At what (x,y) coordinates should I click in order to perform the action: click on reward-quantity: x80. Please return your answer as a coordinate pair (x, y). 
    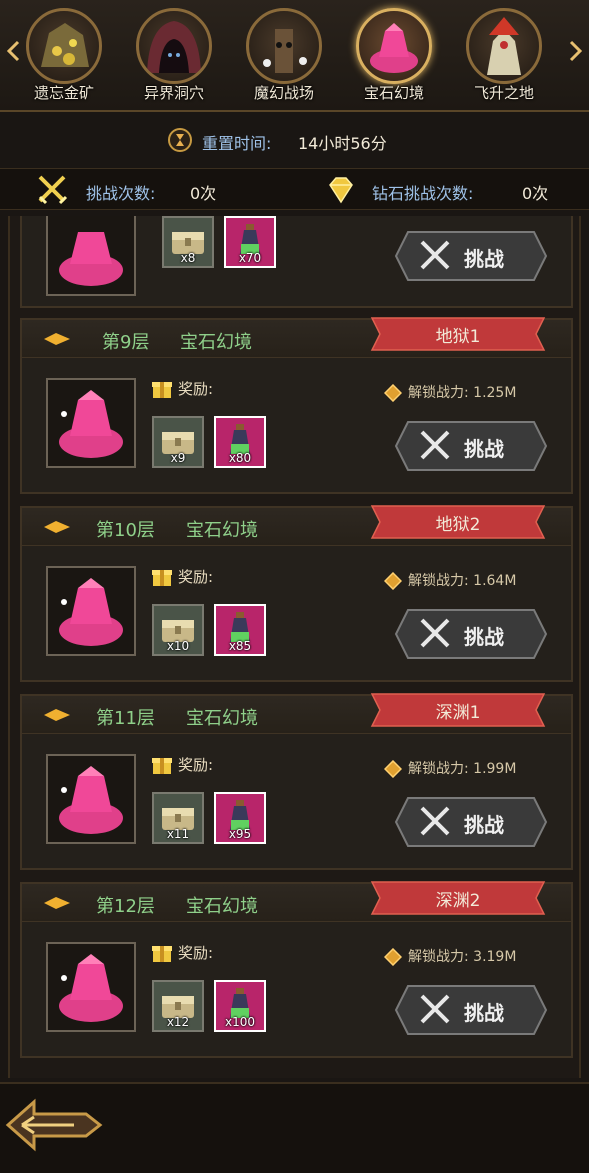
    Looking at the image, I should click on (240, 458).